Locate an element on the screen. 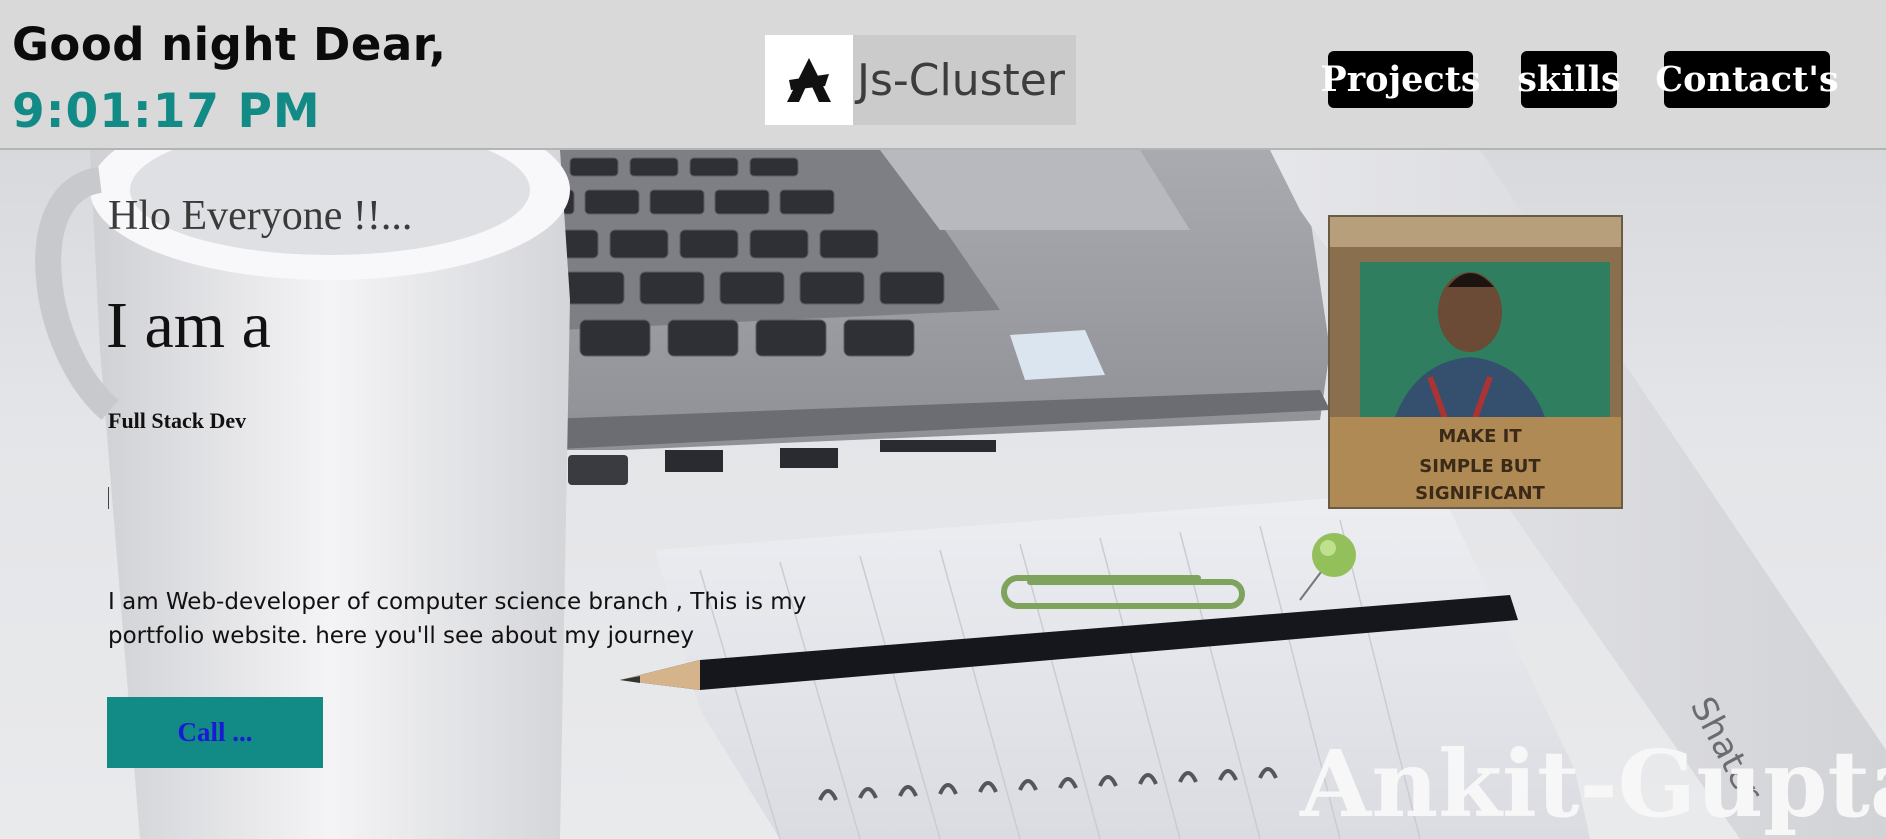 Image resolution: width=1886 pixels, height=839 pixels. signature-name: Ankit-Gupta is located at coordinates (1593, 784).